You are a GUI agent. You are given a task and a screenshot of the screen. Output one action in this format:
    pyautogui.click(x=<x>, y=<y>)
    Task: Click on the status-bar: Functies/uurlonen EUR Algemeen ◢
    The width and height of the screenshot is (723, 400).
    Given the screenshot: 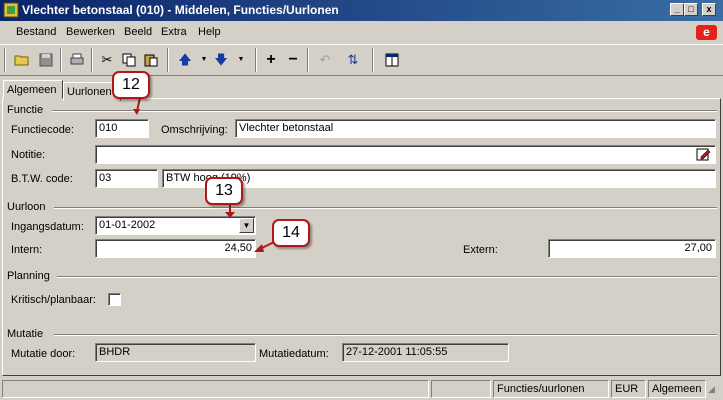 What is the action you would take?
    pyautogui.click(x=361, y=389)
    